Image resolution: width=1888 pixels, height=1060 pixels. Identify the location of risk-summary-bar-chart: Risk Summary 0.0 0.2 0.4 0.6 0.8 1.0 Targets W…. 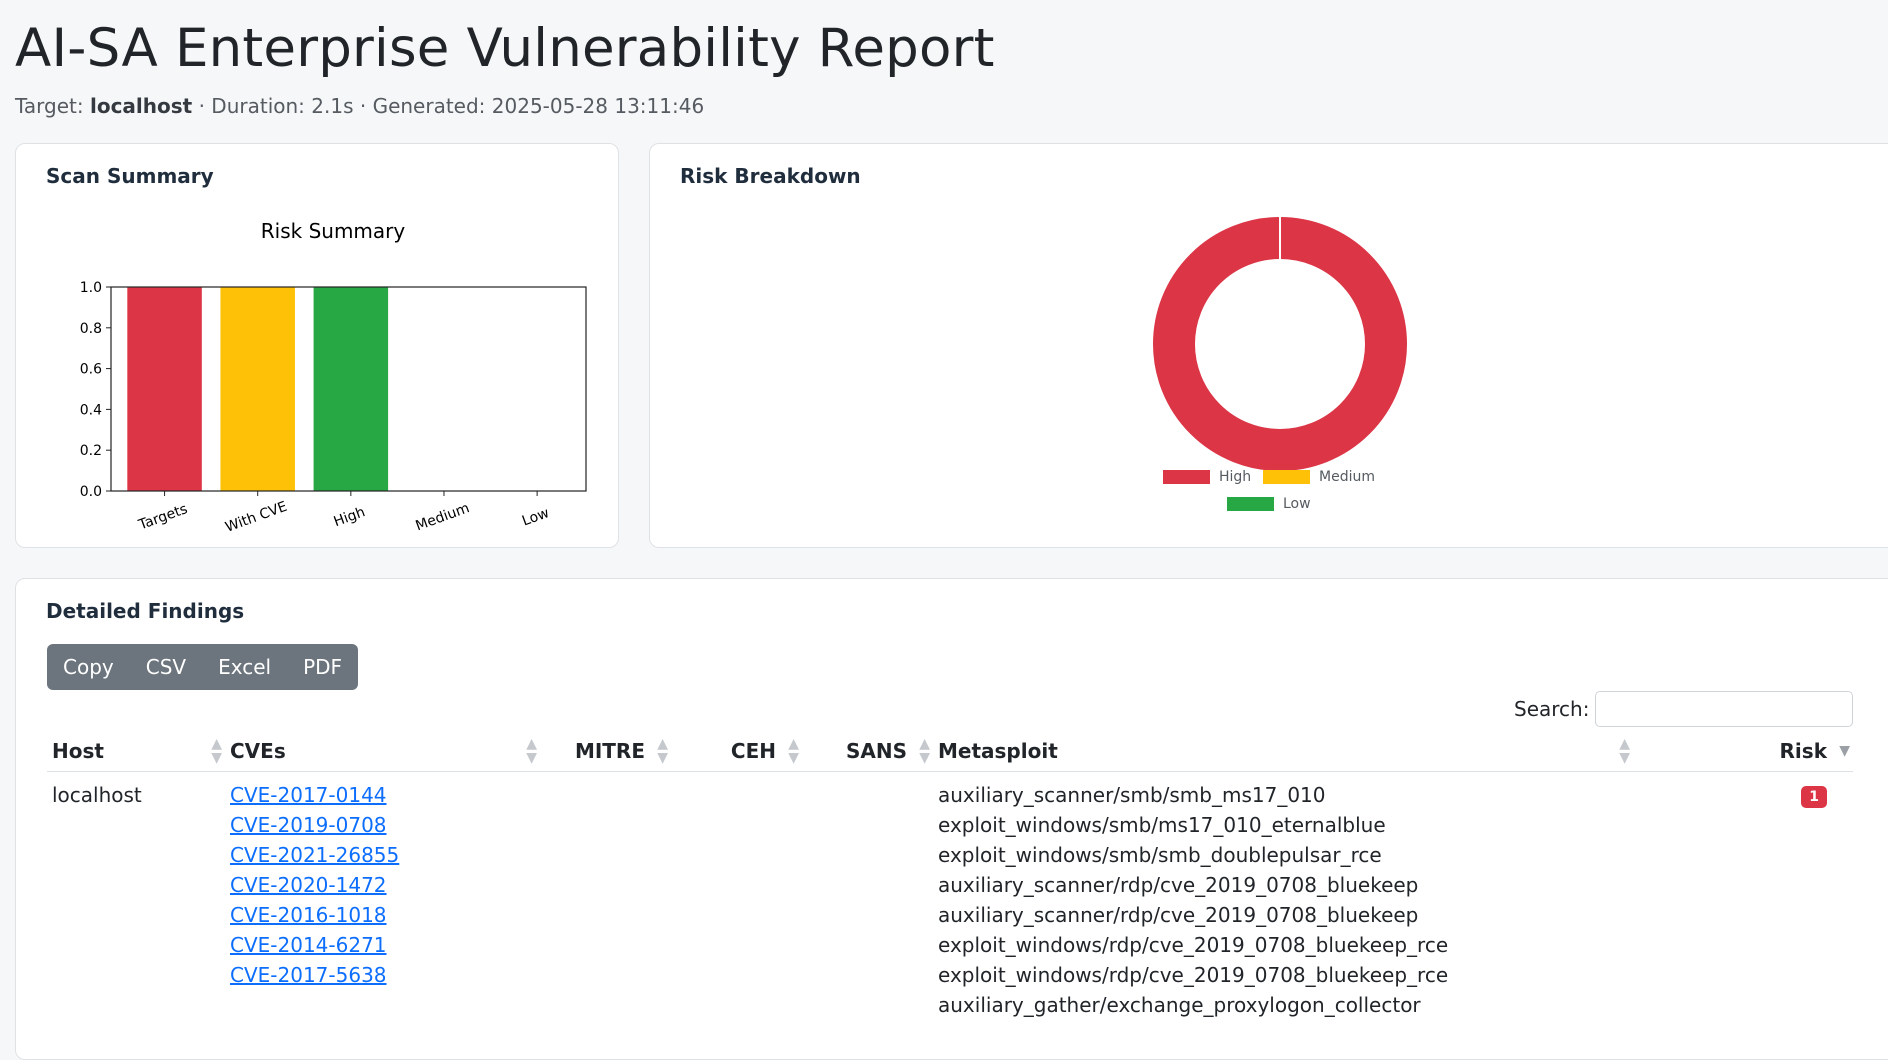
(333, 376).